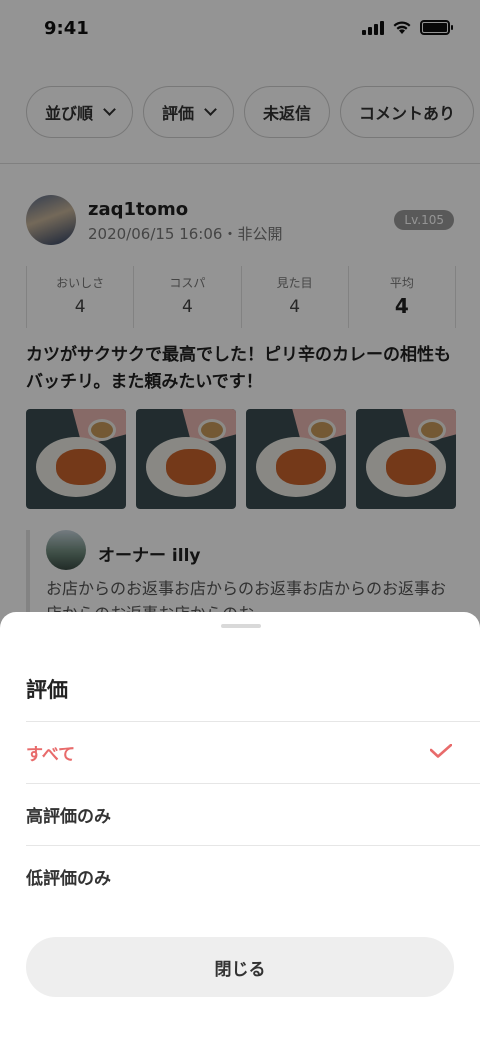 The width and height of the screenshot is (480, 1039). I want to click on option-label: 高評価のみ, so click(68, 817).